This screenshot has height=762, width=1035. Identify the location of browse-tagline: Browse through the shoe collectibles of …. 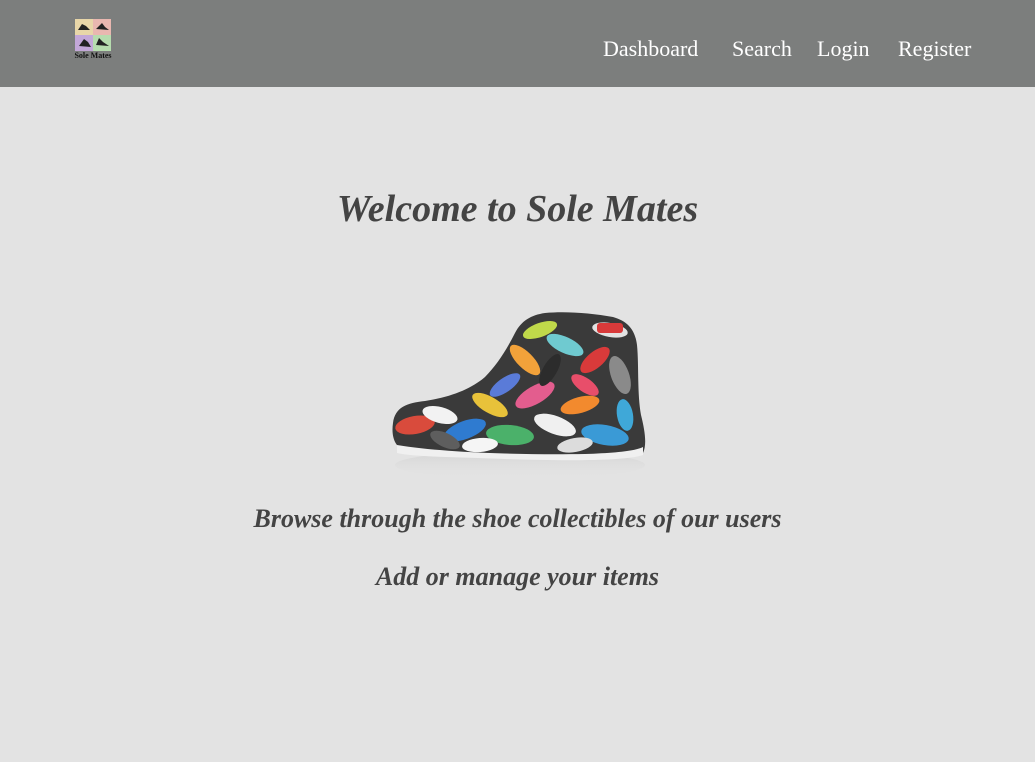
(517, 518).